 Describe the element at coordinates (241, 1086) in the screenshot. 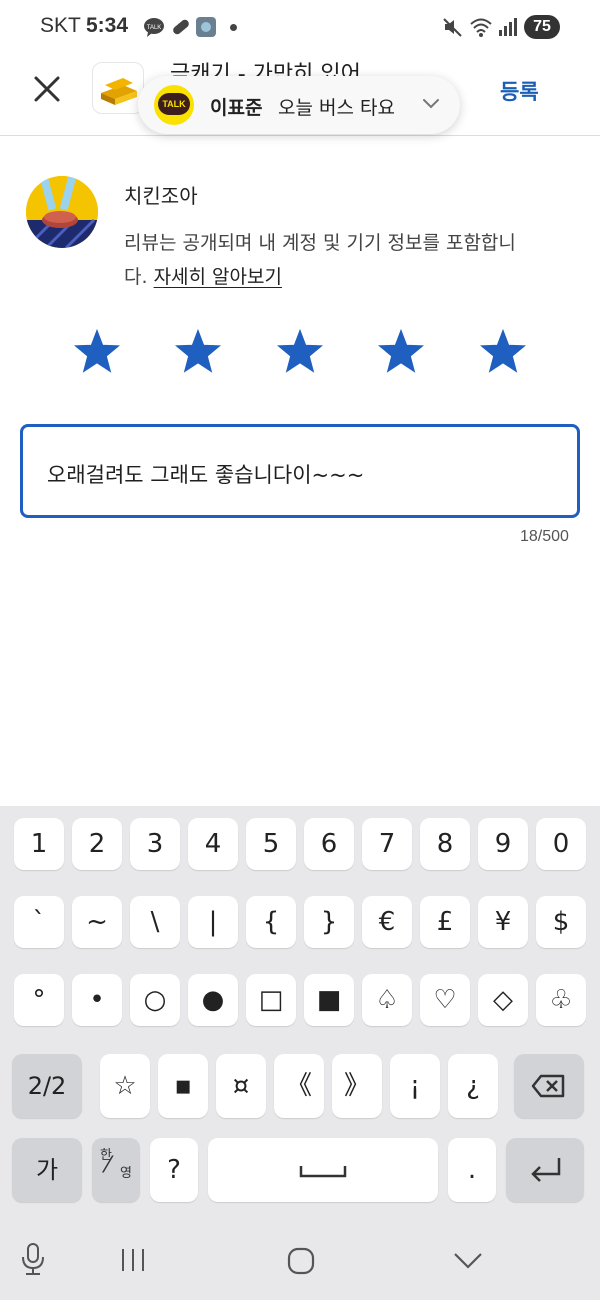

I see `key-row4-3: ¤` at that location.